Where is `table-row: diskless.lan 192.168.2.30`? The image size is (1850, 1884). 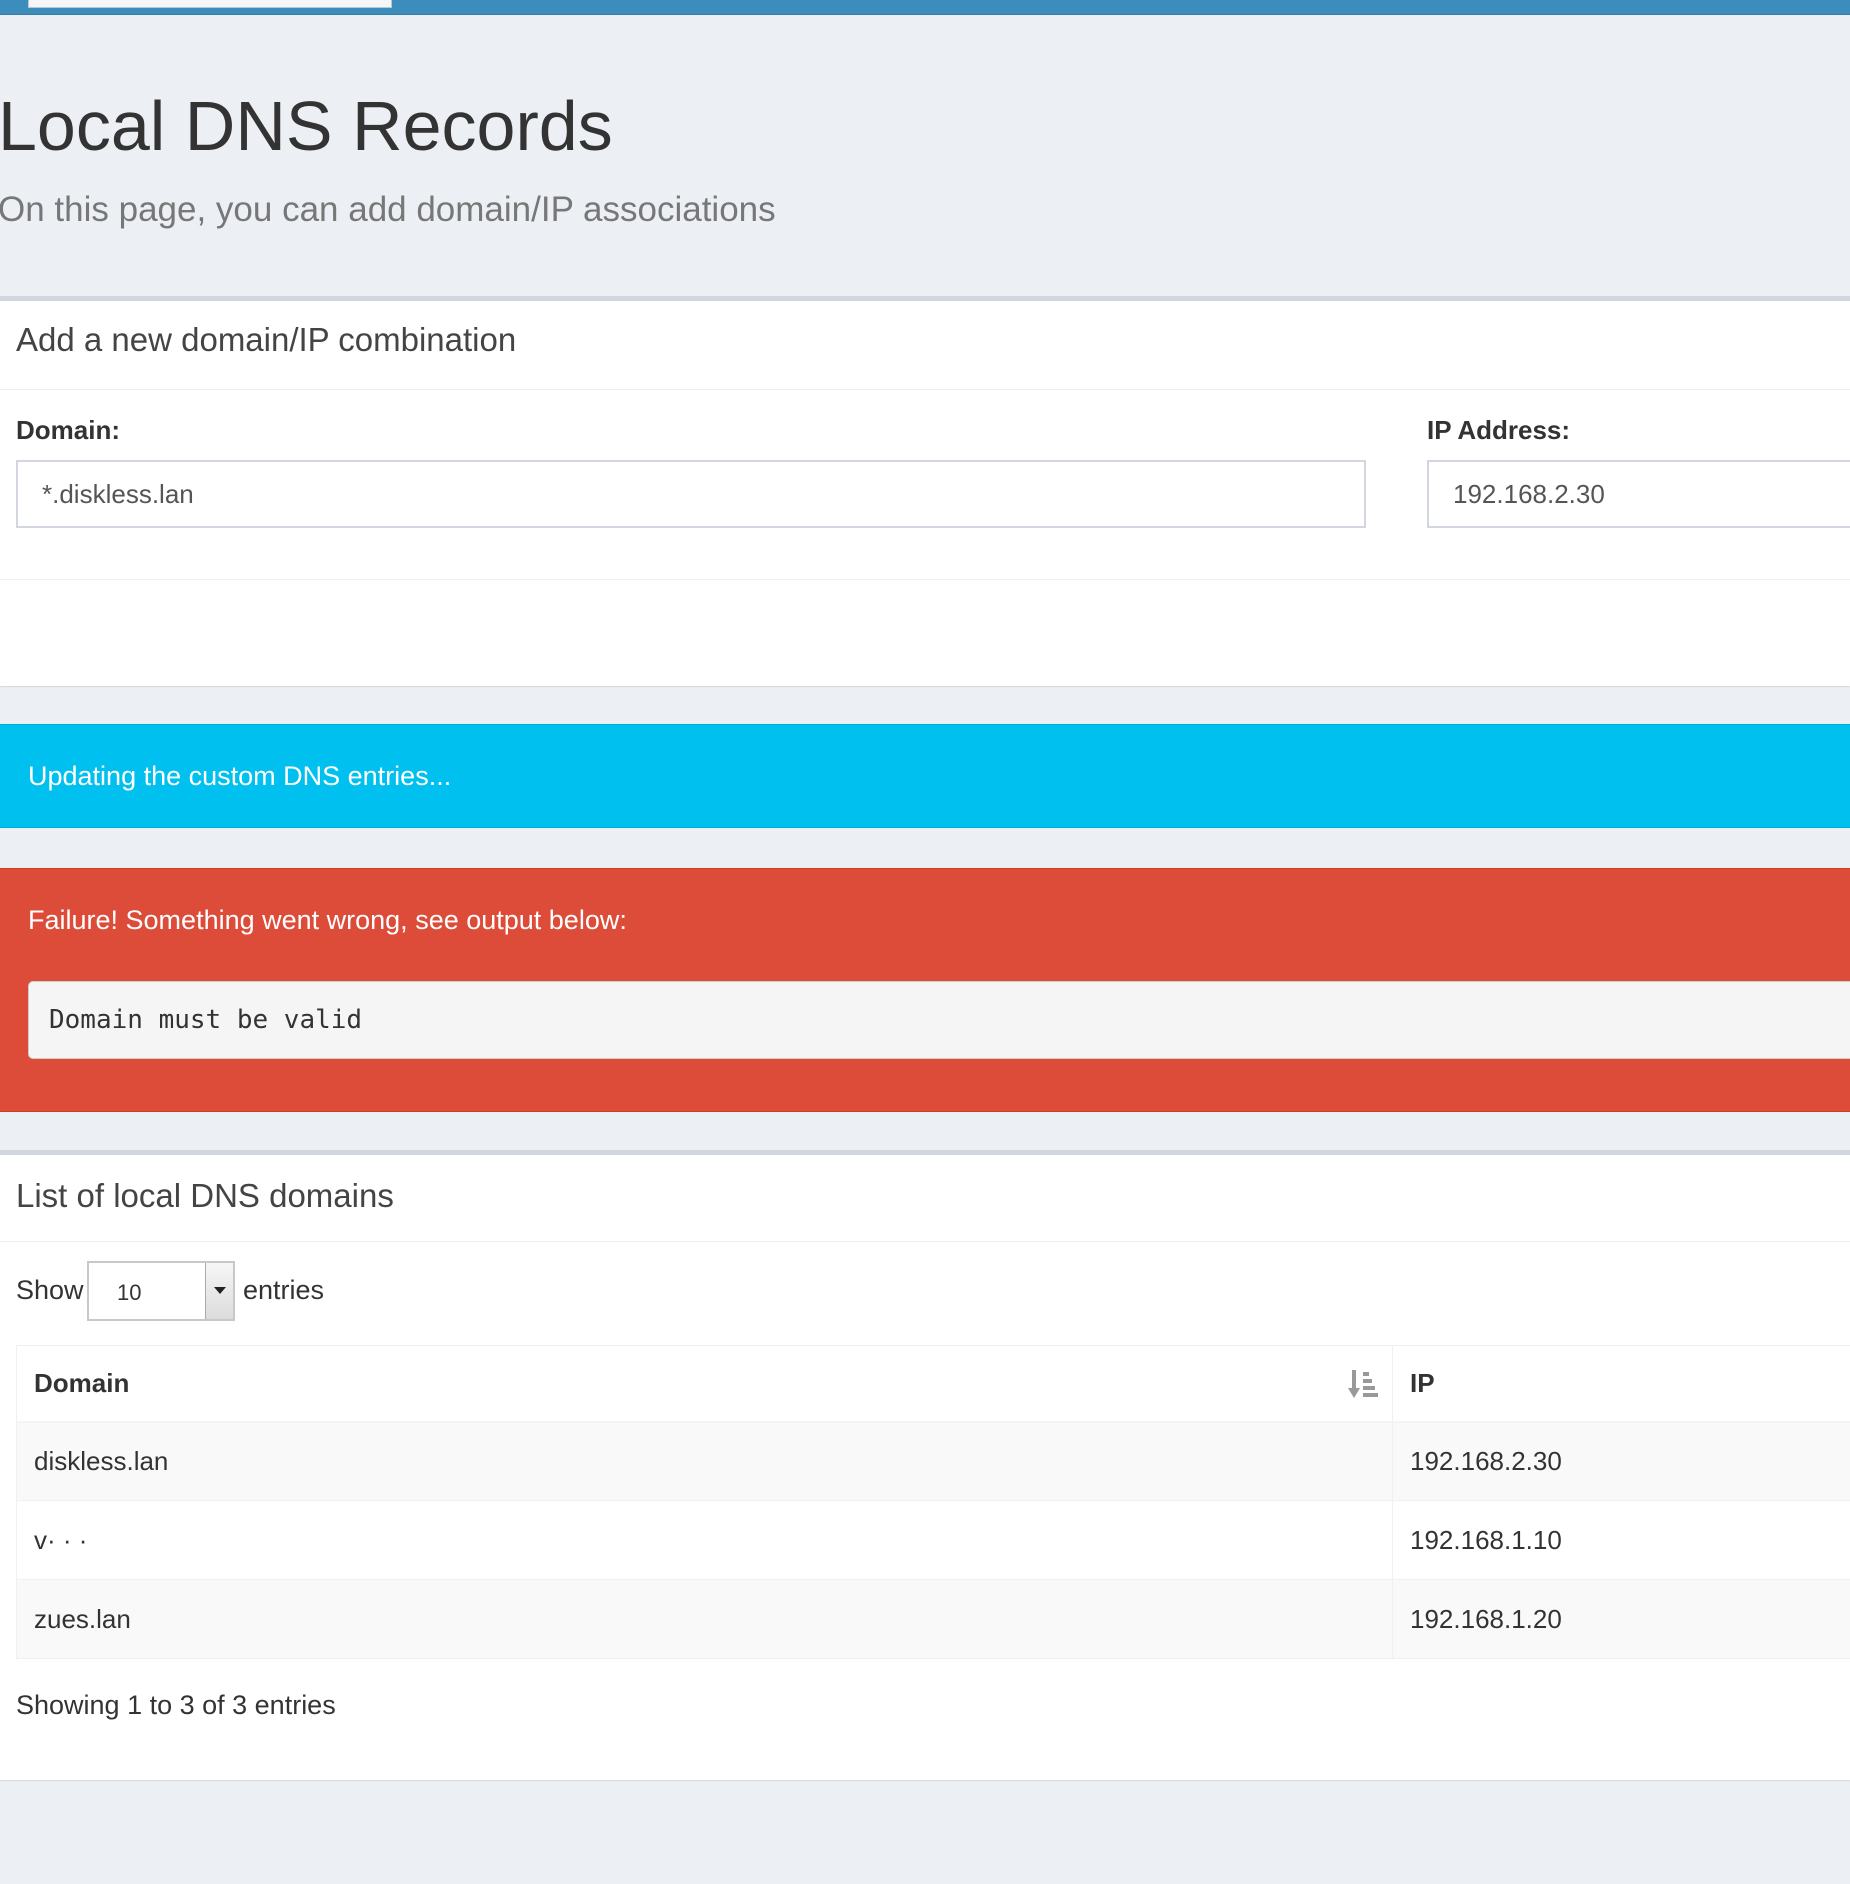 table-row: diskless.lan 192.168.2.30 is located at coordinates (933, 1461).